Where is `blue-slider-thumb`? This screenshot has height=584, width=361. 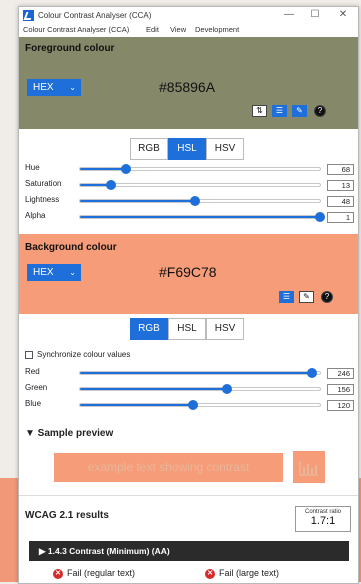
blue-slider-thumb is located at coordinates (193, 405).